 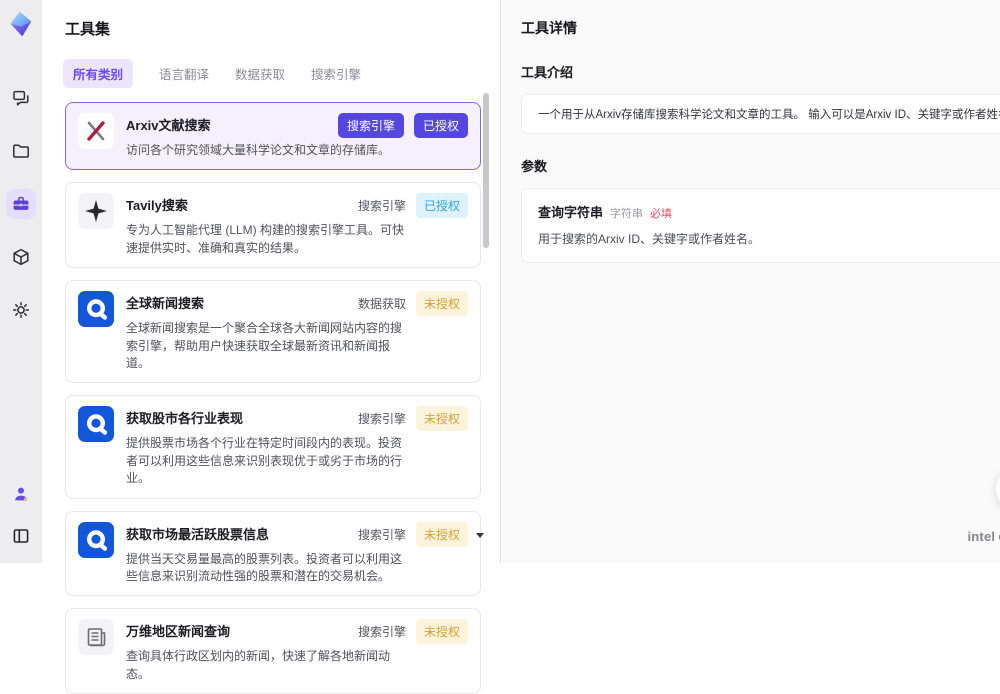 I want to click on intel-wordmark: intel, so click(x=981, y=536).